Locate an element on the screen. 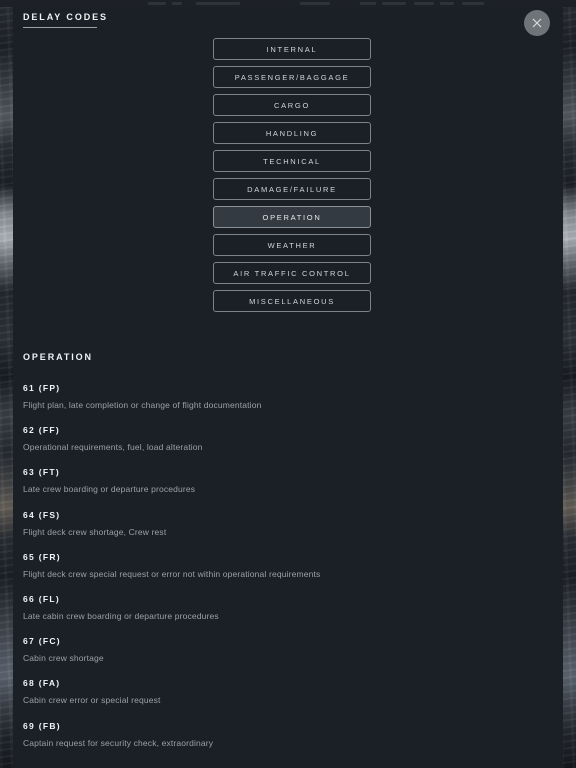  category-button-handling: HANDLING is located at coordinates (292, 133).